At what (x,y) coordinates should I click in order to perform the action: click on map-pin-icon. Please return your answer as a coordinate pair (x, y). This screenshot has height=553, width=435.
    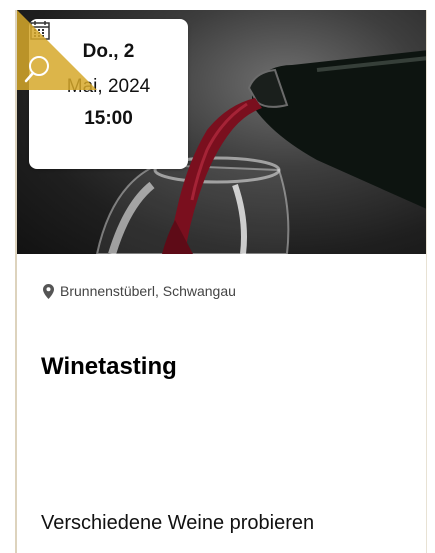
    Looking at the image, I should click on (48, 291).